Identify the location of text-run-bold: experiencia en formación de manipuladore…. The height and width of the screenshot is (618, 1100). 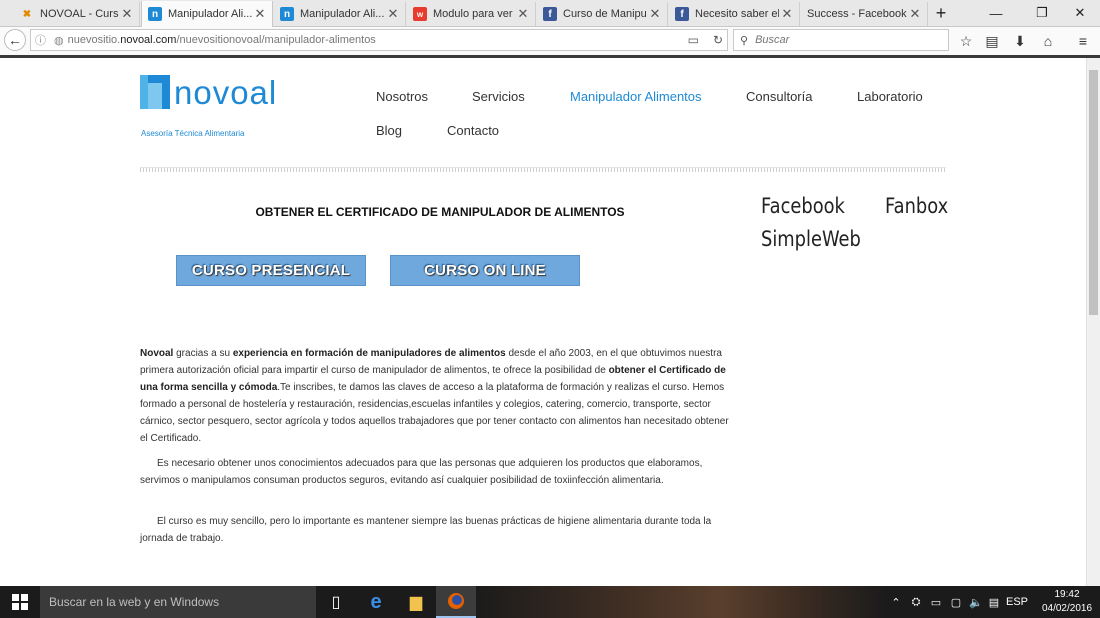
(369, 353).